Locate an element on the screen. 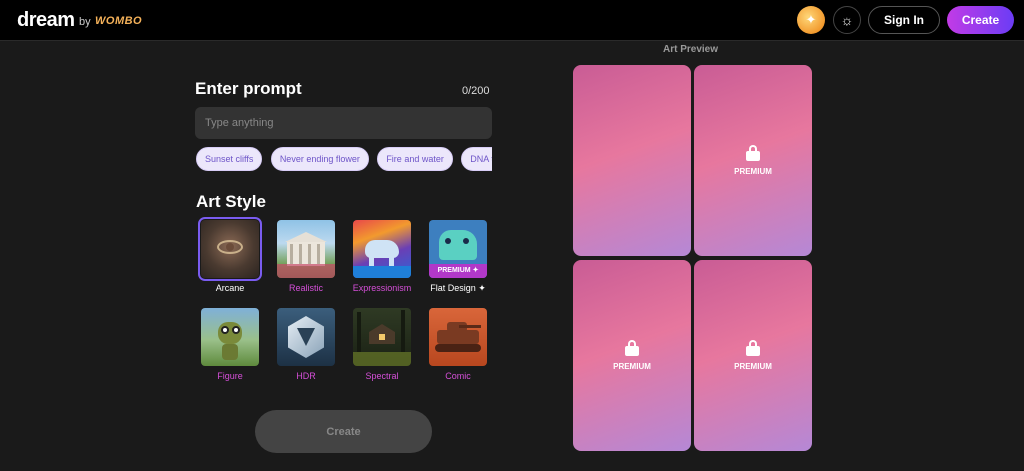  prompt-input is located at coordinates (343, 123).